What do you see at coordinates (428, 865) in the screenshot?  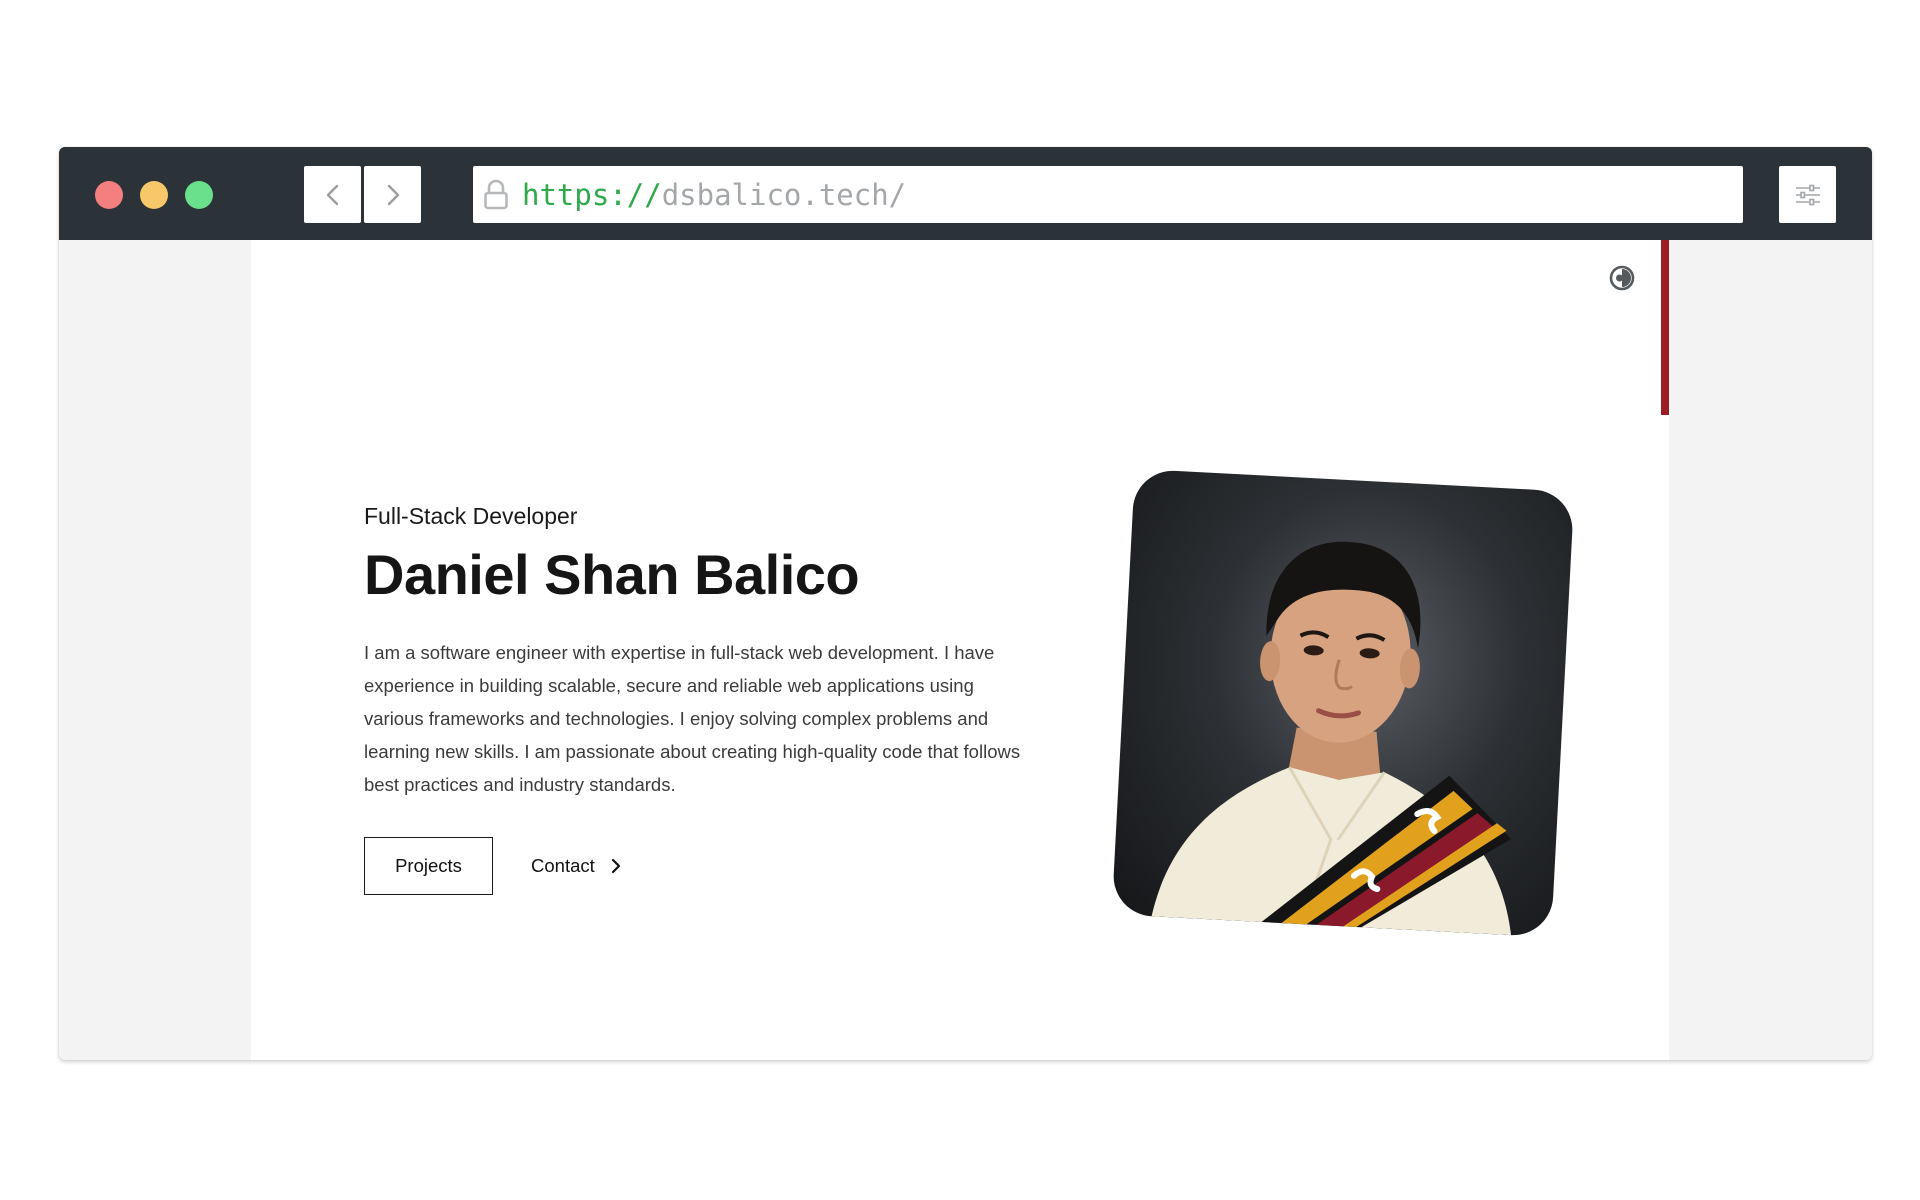 I see `projects-button: Projects` at bounding box center [428, 865].